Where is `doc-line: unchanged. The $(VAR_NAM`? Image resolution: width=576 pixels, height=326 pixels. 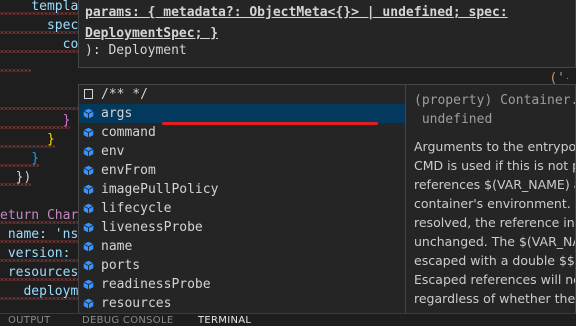
doc-line: unchanged. The $(VAR_NAM is located at coordinates (495, 241).